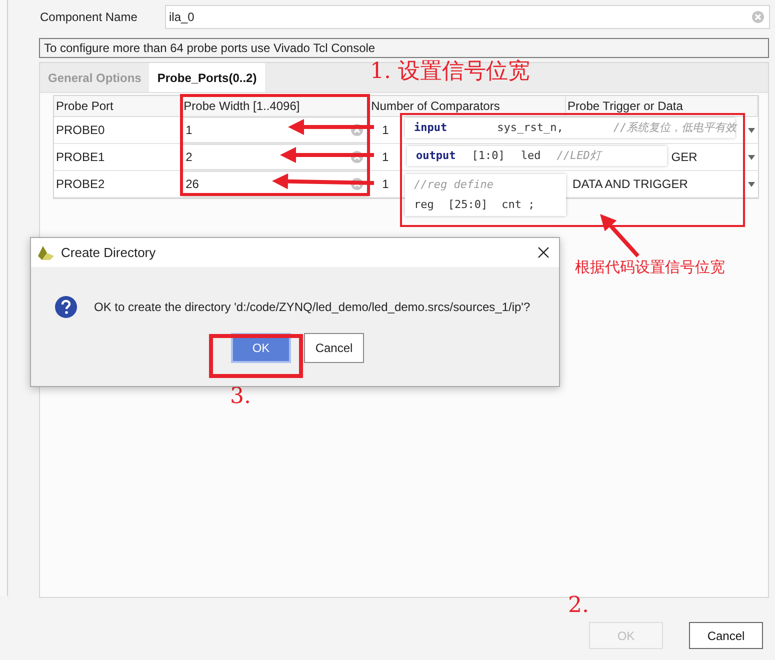 The image size is (775, 660). Describe the element at coordinates (66, 307) in the screenshot. I see `question-icon` at that location.